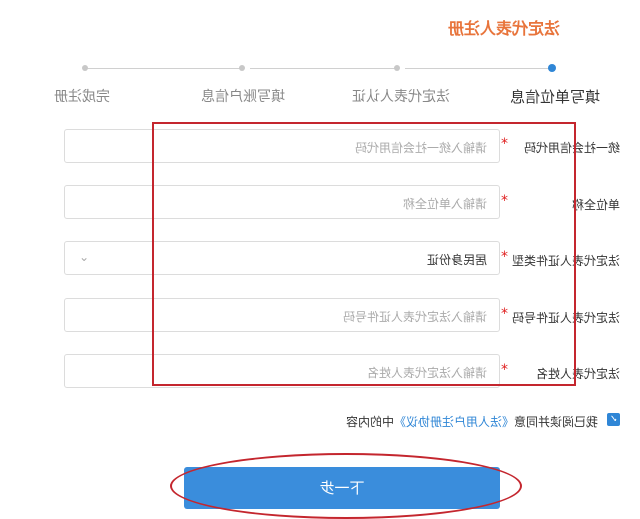 This screenshot has height=519, width=640. Describe the element at coordinates (555, 422) in the screenshot. I see `agreement-prefix: 我已阅读并同意` at that location.